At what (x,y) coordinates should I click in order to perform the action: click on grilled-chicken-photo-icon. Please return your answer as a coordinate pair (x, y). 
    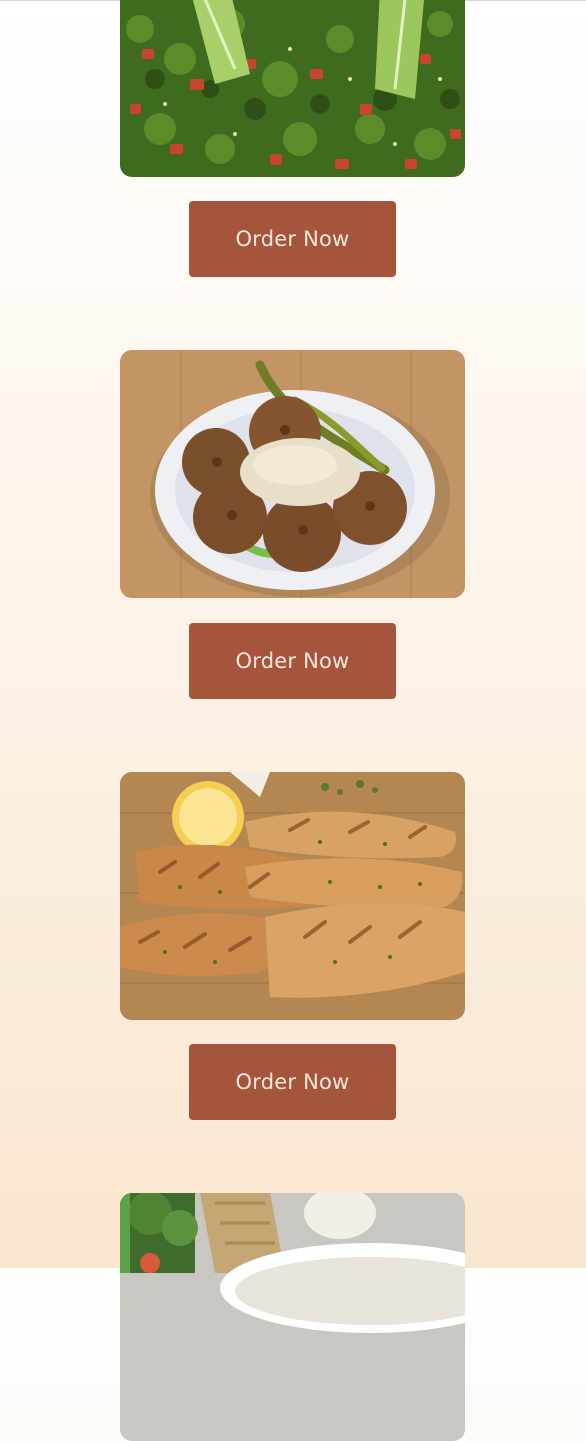
    Looking at the image, I should click on (292, 896).